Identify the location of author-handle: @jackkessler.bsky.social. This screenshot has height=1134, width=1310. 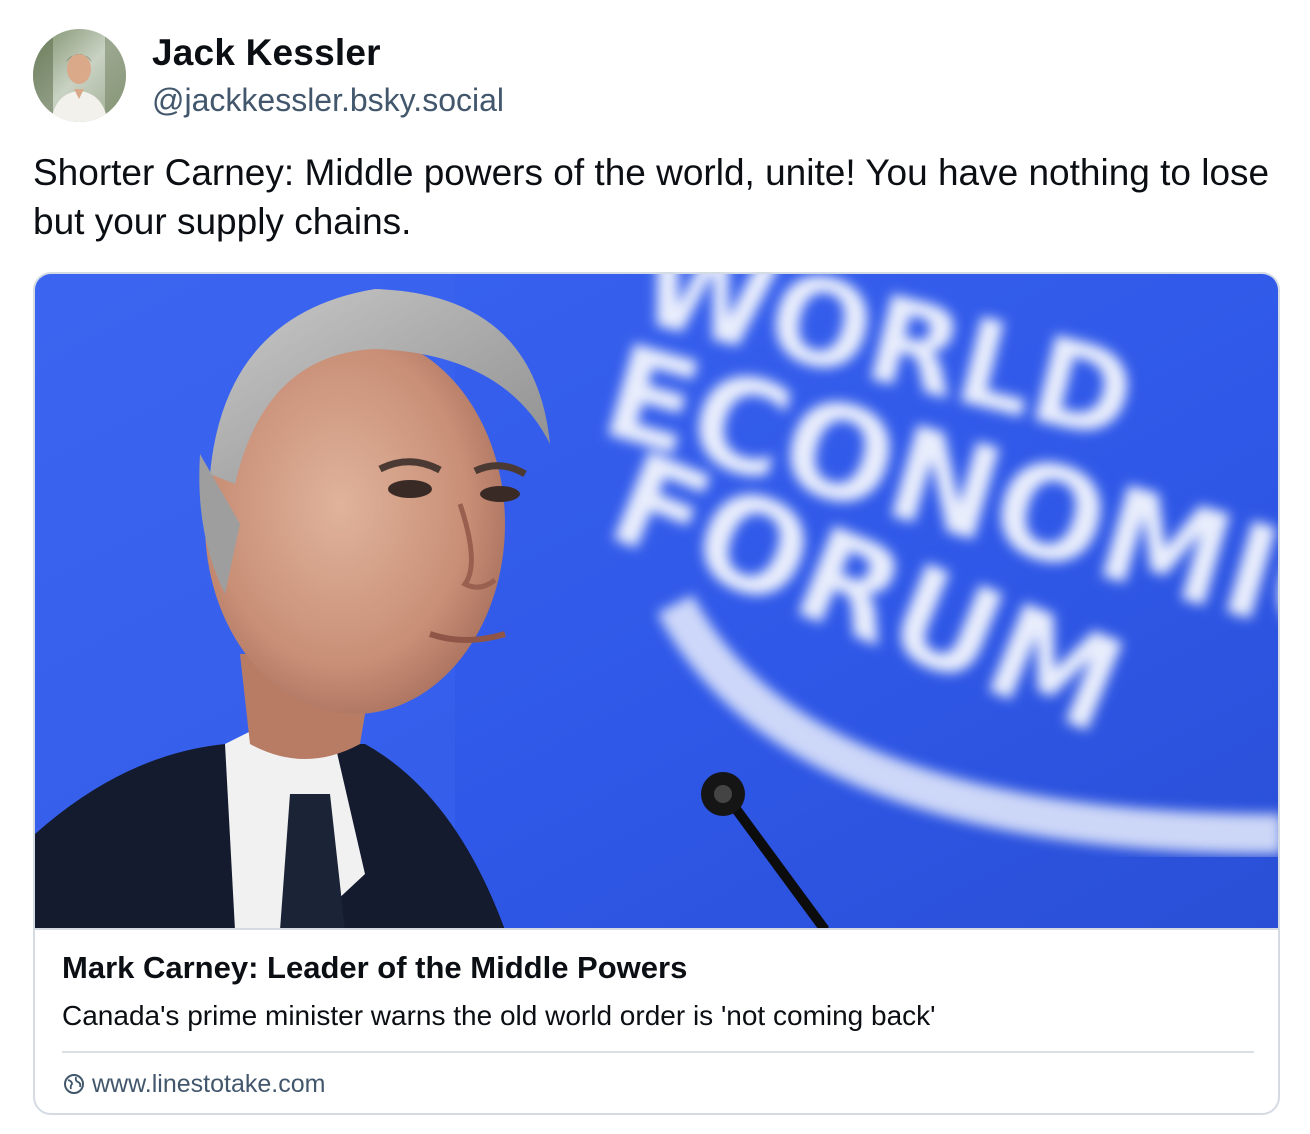
(328, 100).